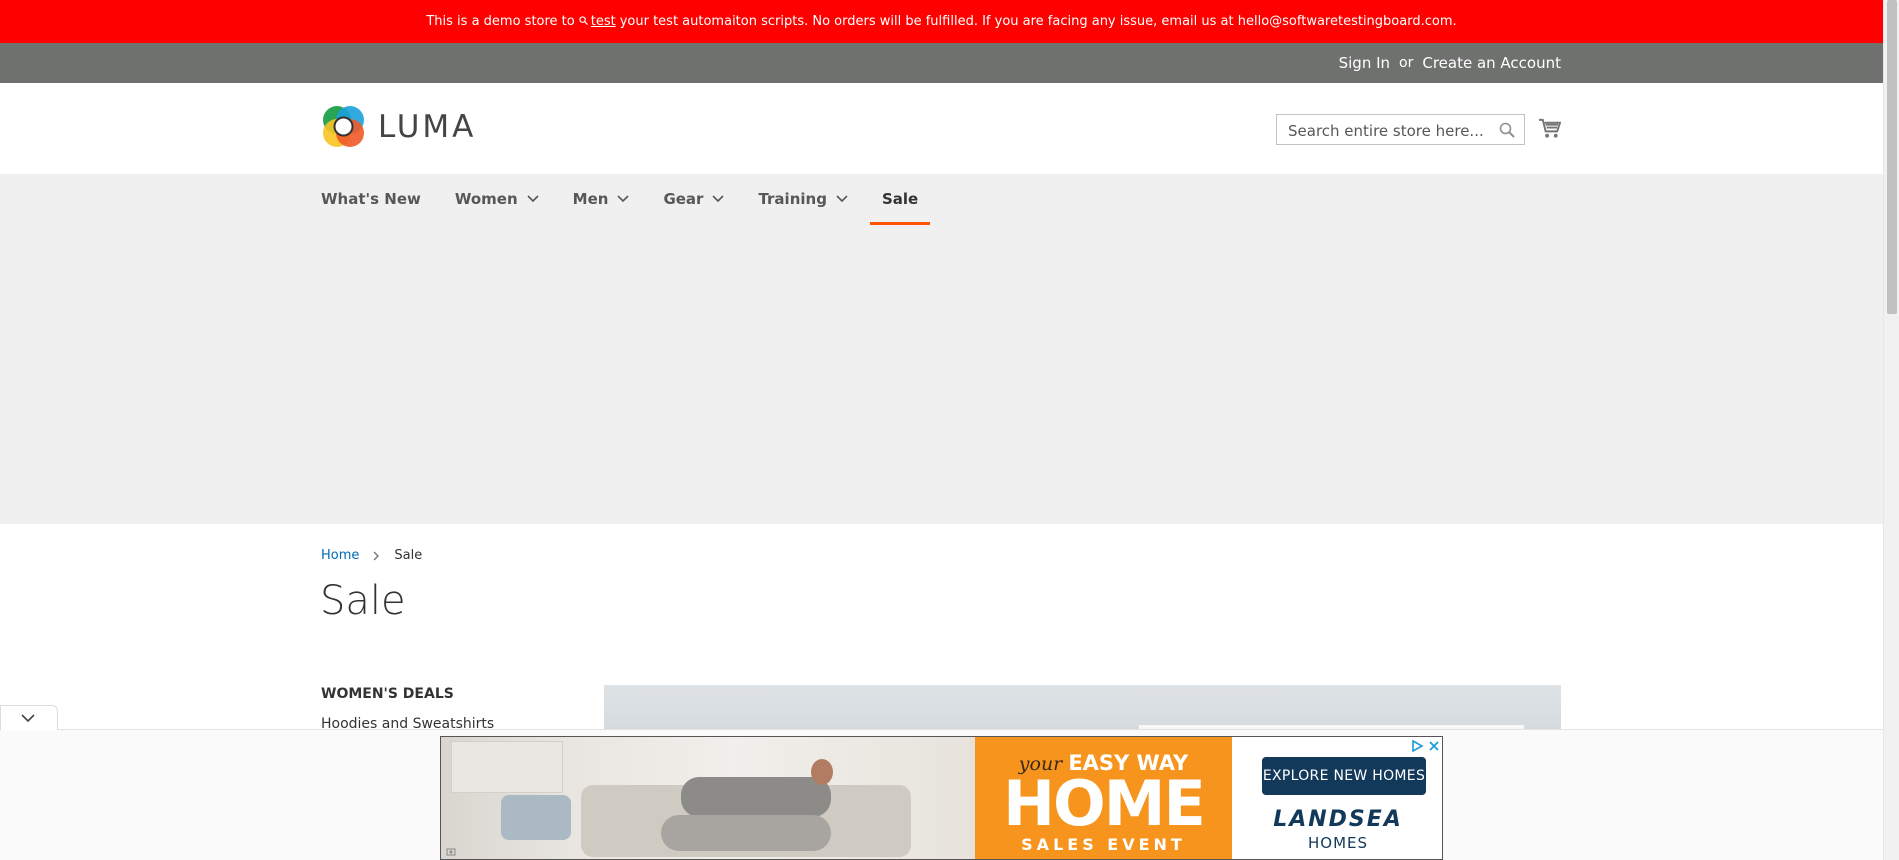 This screenshot has width=1899, height=860. I want to click on nav-item-label: Sale, so click(900, 198).